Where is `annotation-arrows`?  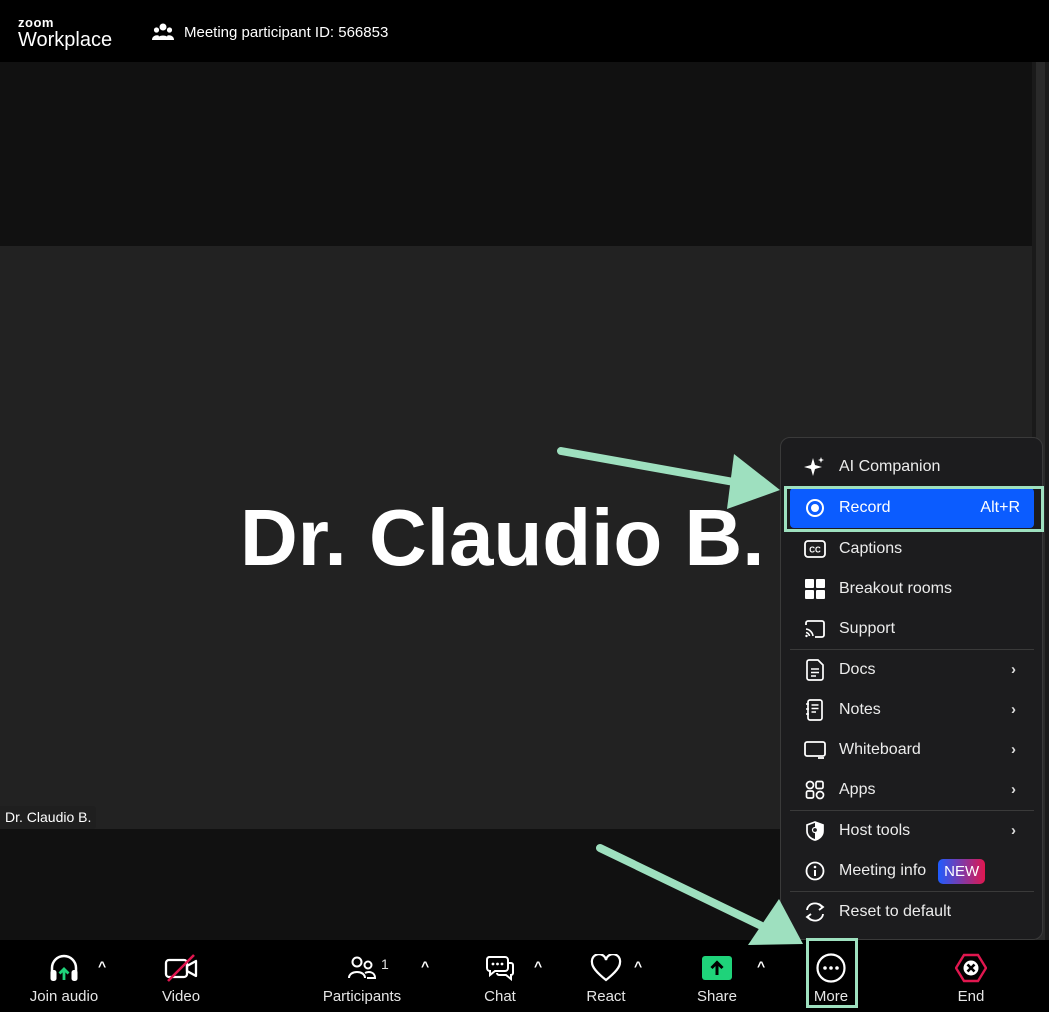
annotation-arrows is located at coordinates (680, 696).